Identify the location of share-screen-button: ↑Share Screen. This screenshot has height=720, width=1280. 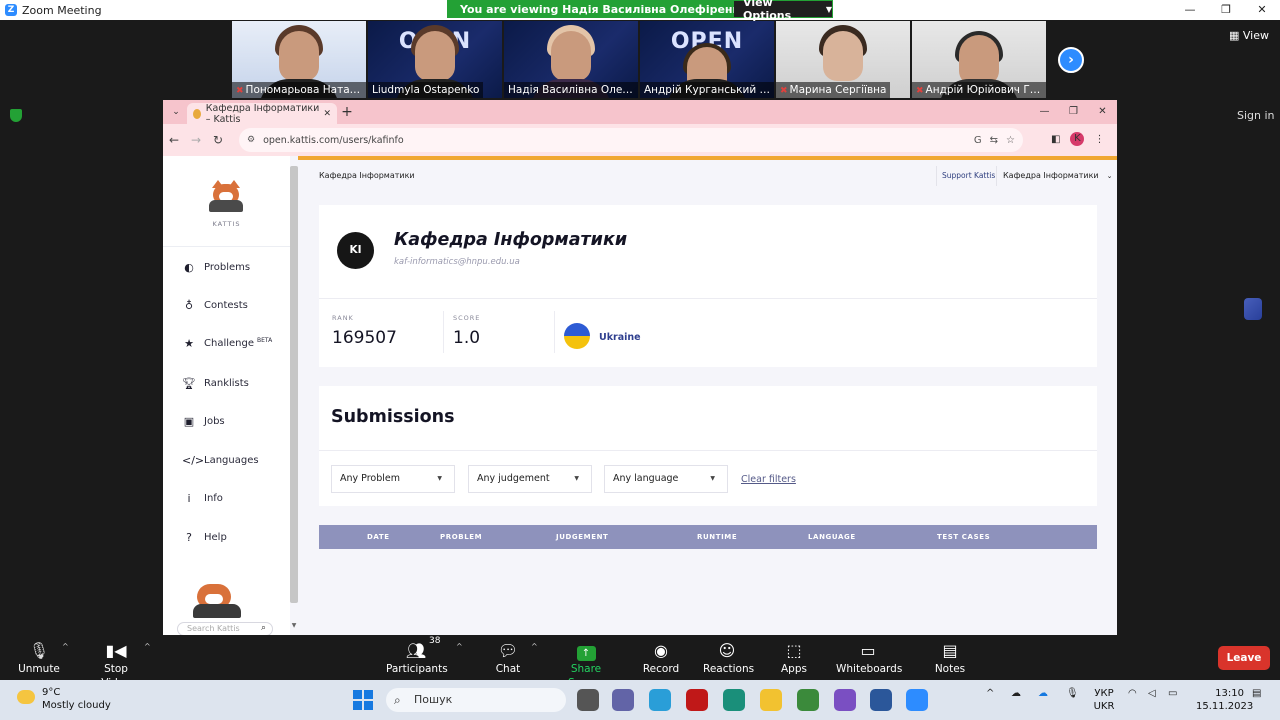
(586, 664).